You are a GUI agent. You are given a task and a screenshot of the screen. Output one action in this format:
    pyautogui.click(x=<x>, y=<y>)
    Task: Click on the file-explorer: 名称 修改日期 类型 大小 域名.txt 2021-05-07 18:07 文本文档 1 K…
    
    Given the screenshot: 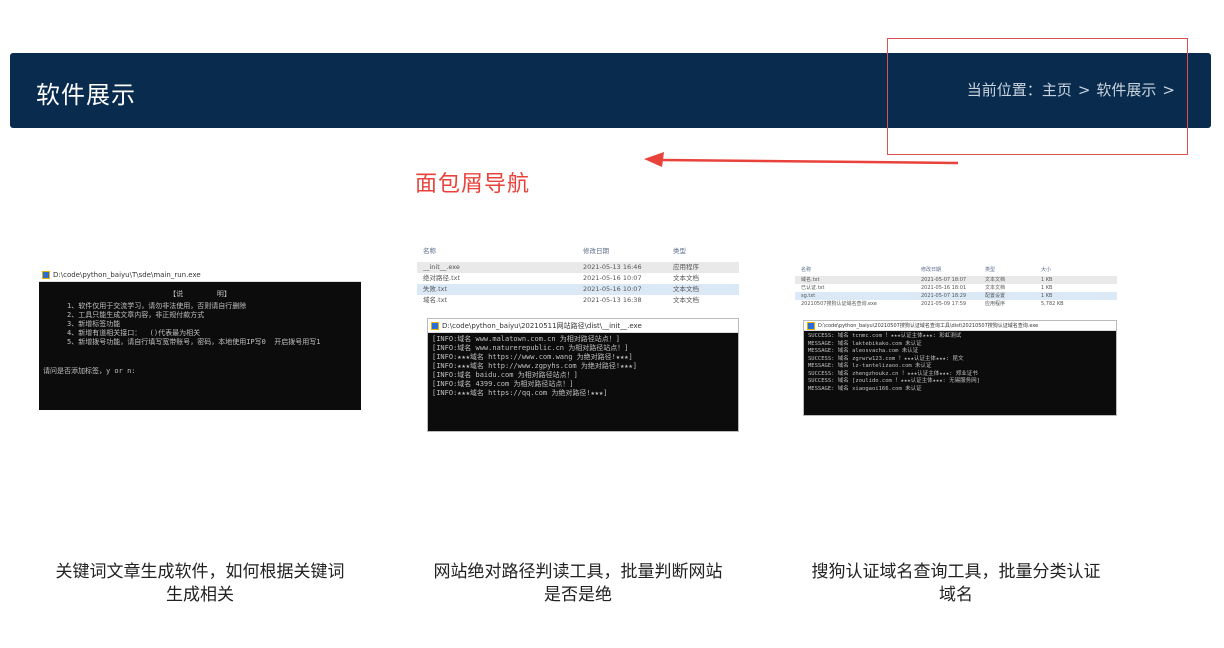 What is the action you would take?
    pyautogui.click(x=956, y=286)
    